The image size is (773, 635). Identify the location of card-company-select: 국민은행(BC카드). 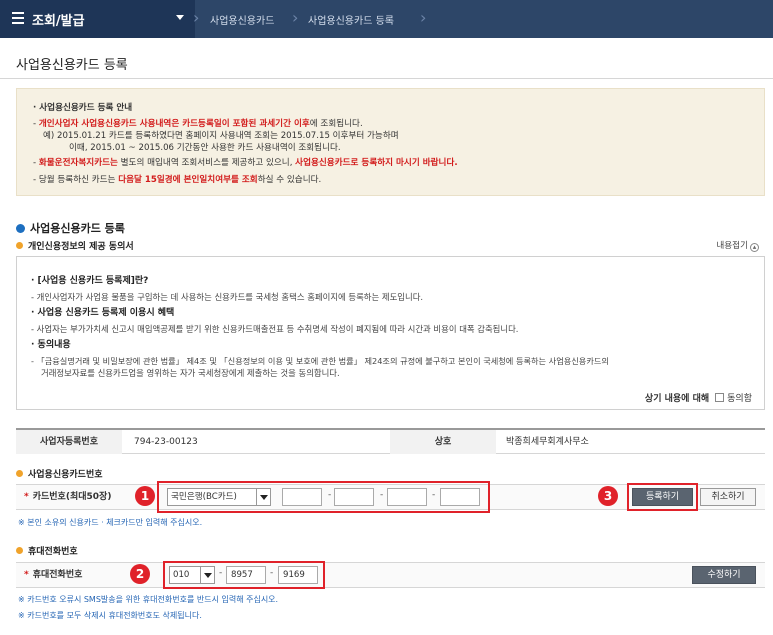
(219, 497).